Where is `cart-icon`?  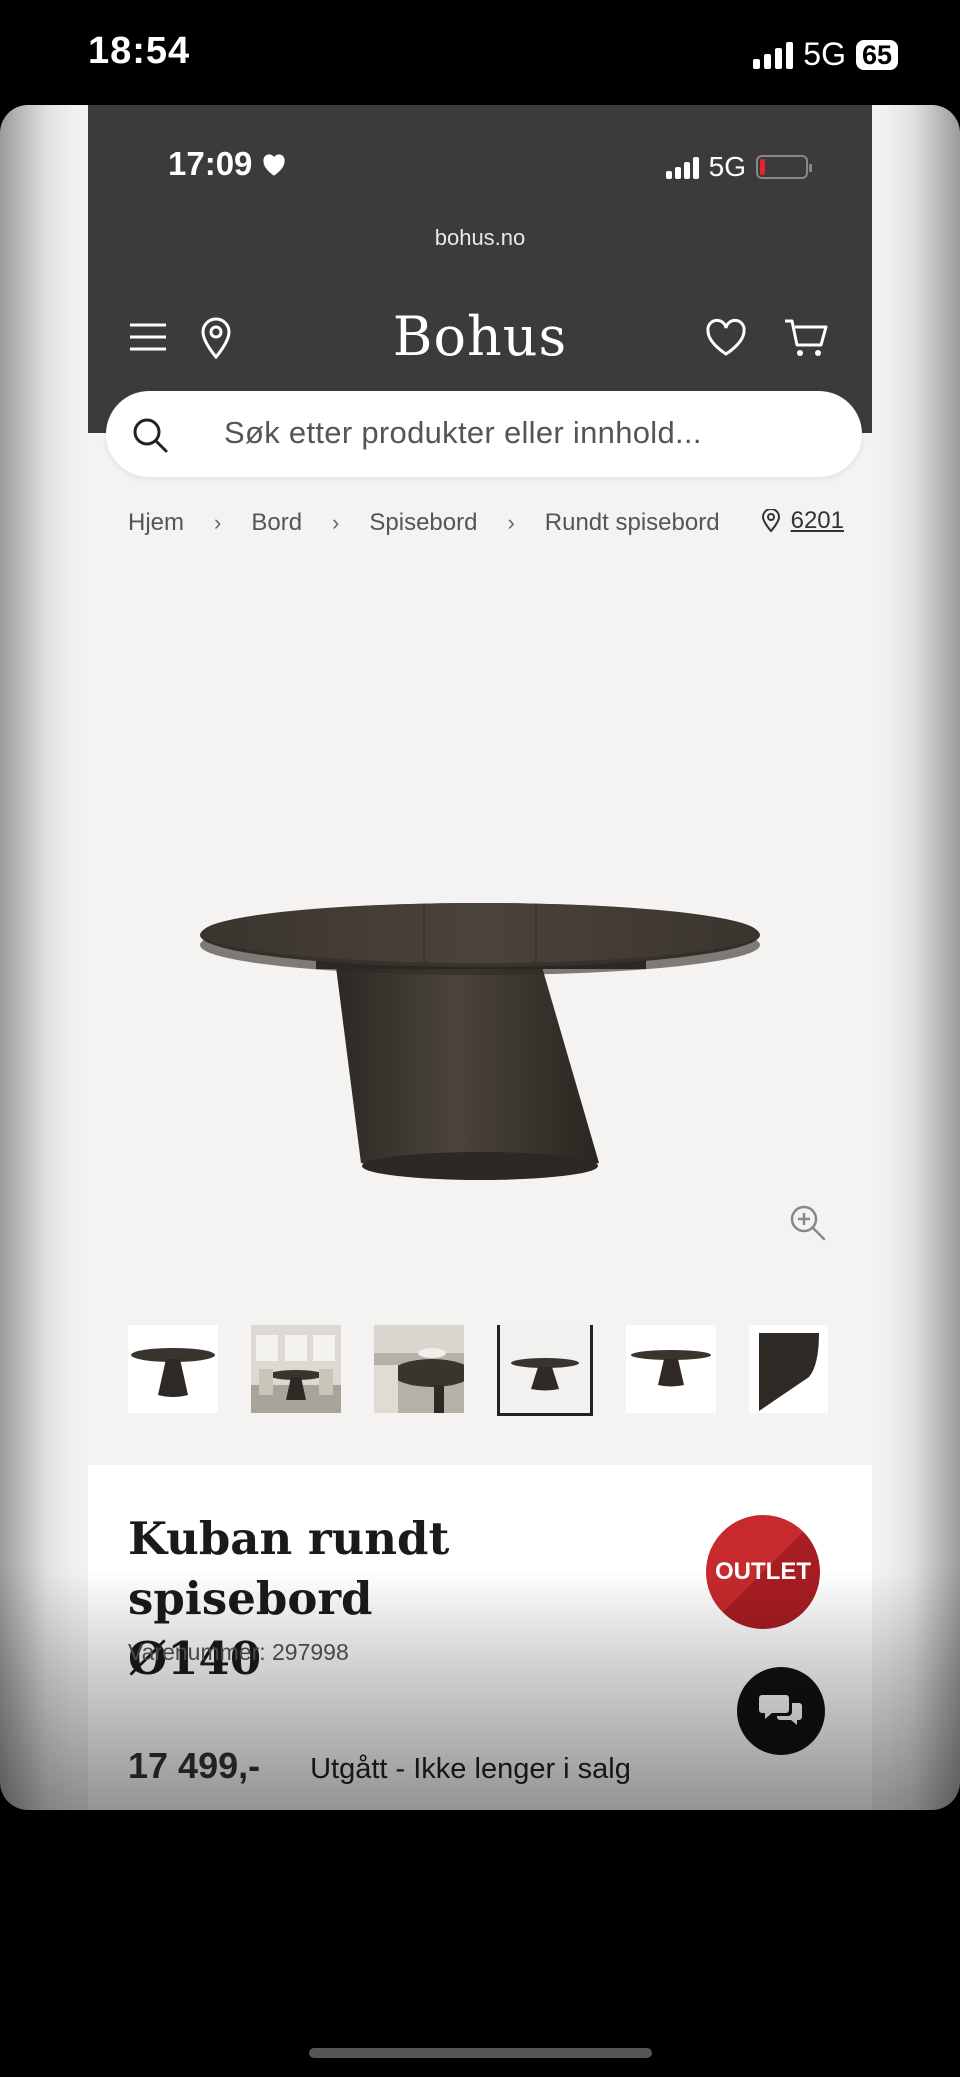
cart-icon is located at coordinates (806, 337).